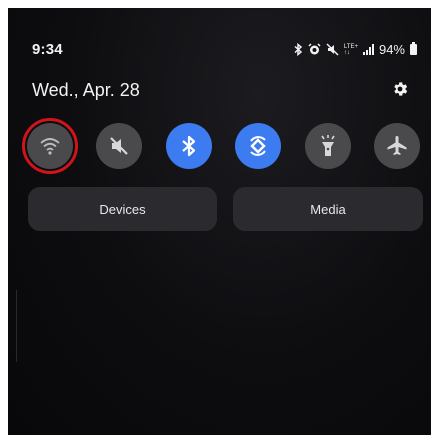 This screenshot has height=435, width=439. I want to click on battery-percent: 94%, so click(391, 49).